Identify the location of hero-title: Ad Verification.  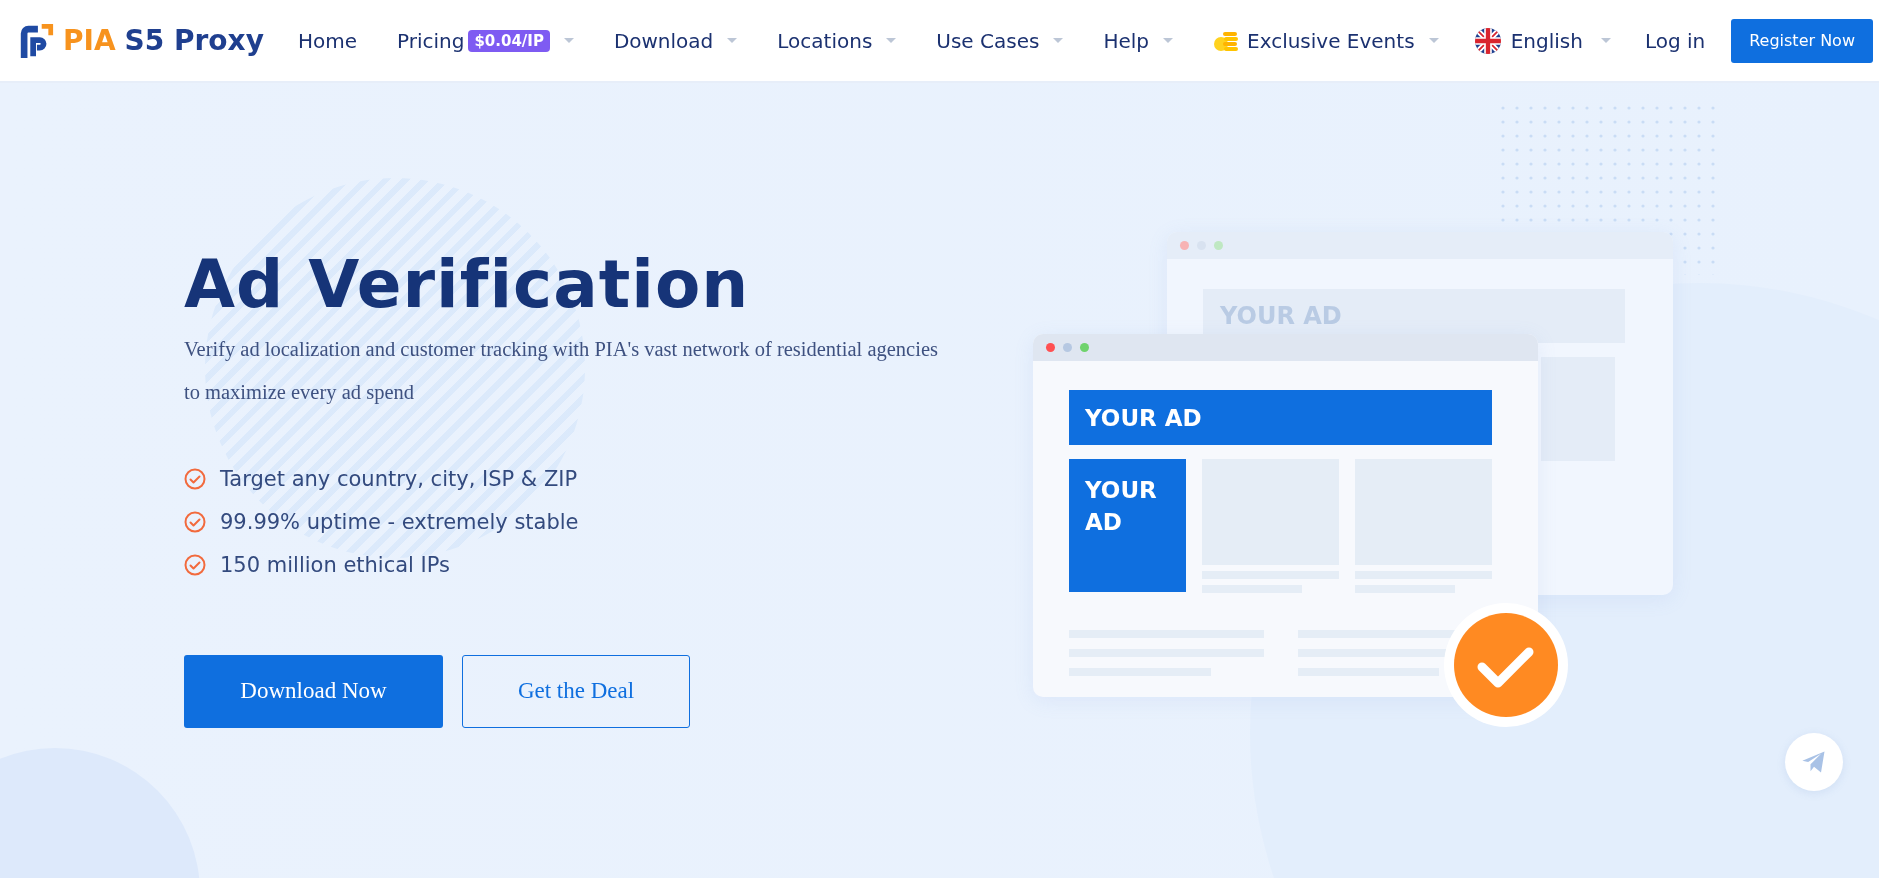
(467, 285).